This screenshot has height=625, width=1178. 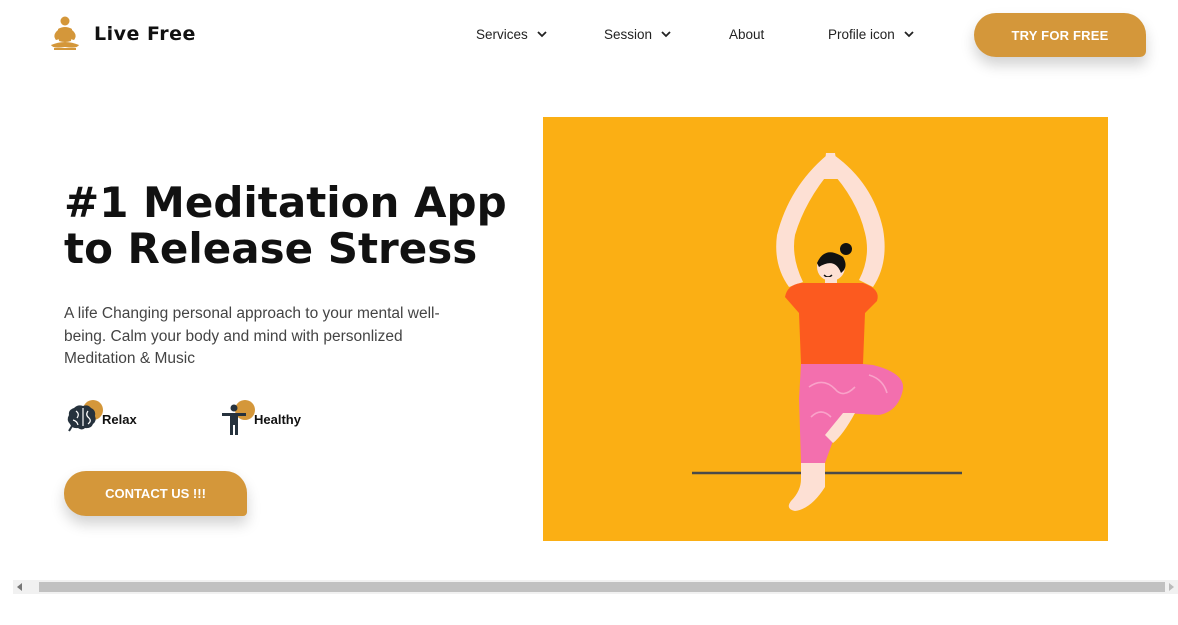 I want to click on contact-us-button: CONTACT US !!!, so click(x=155, y=493).